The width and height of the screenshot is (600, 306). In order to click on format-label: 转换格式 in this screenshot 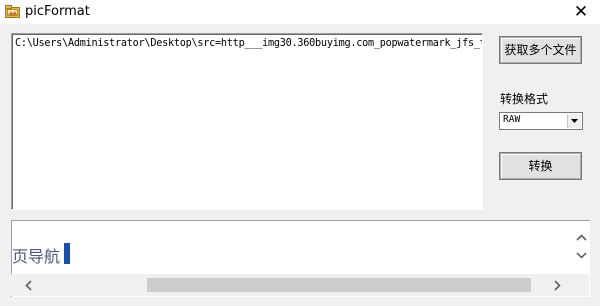, I will do `click(524, 99)`.